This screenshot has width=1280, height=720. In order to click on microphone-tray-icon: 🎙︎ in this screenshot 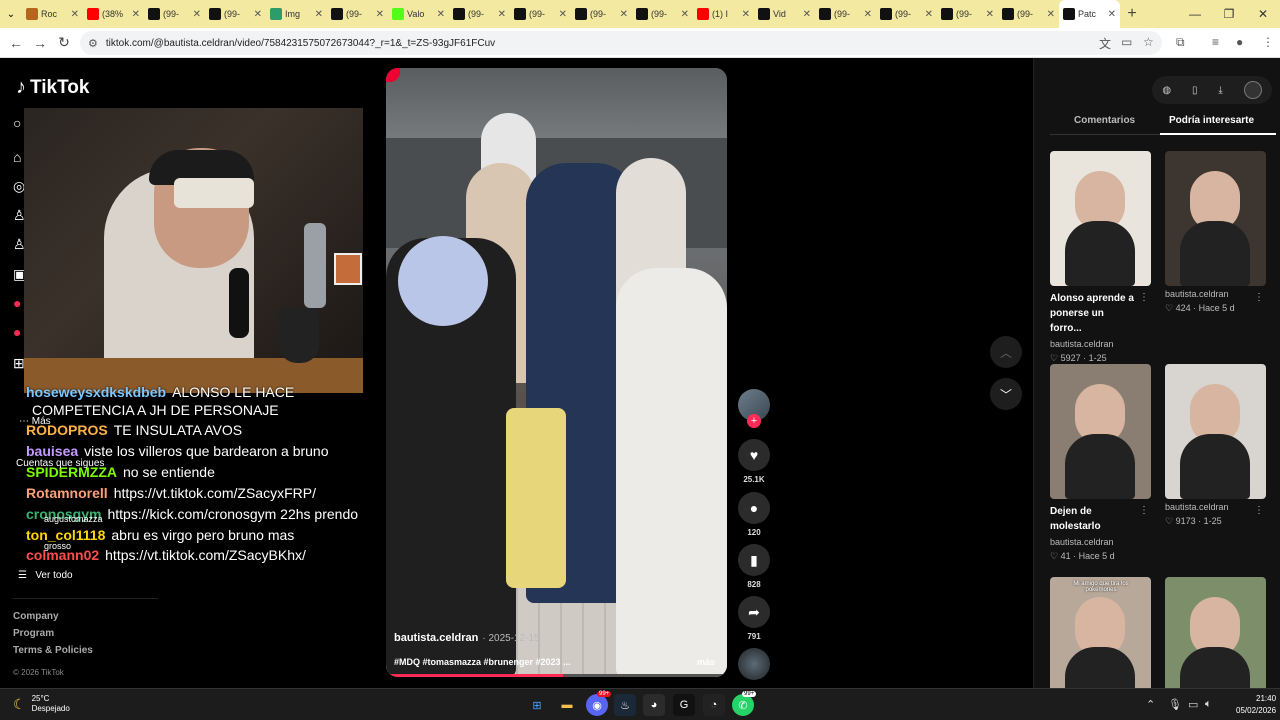, I will do `click(1175, 704)`.